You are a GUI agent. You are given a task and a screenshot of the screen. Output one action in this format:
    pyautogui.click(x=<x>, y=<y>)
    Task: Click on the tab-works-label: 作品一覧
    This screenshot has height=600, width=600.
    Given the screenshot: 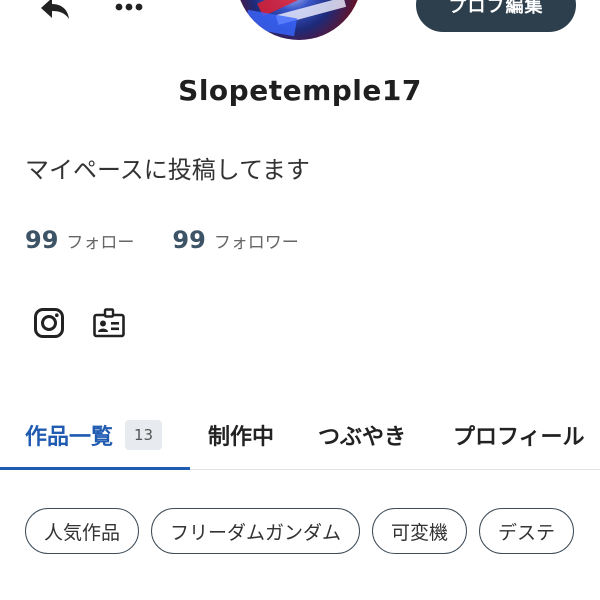 What is the action you would take?
    pyautogui.click(x=69, y=437)
    